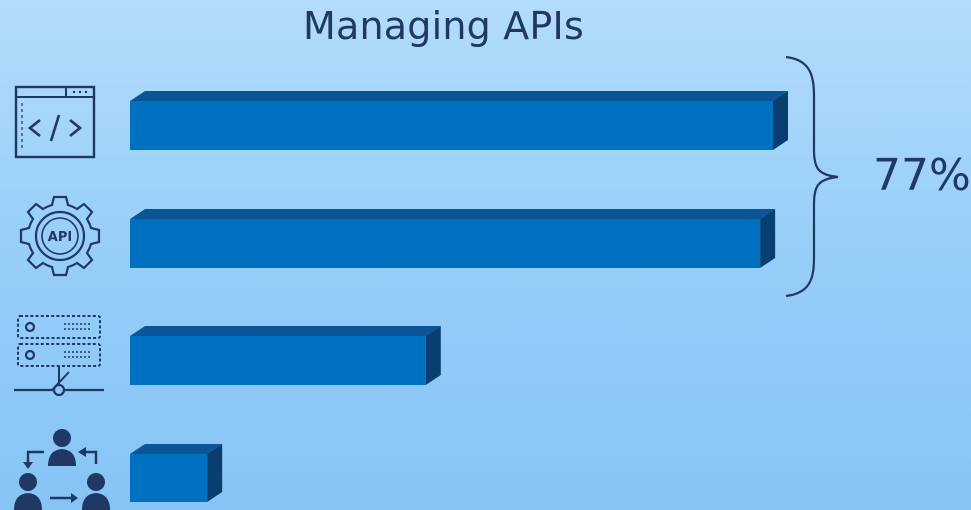 The width and height of the screenshot is (971, 510). What do you see at coordinates (451, 125) in the screenshot?
I see `bar-1-front` at bounding box center [451, 125].